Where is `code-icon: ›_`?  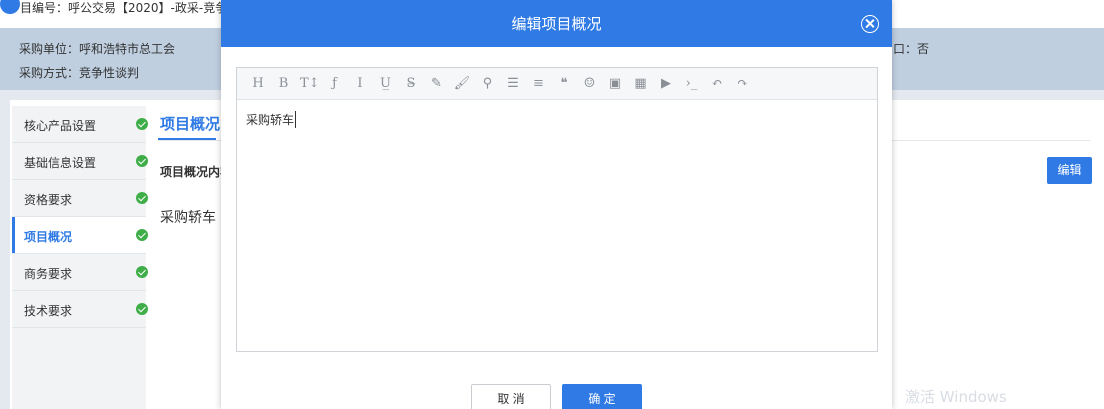
code-icon: ›_ is located at coordinates (692, 84).